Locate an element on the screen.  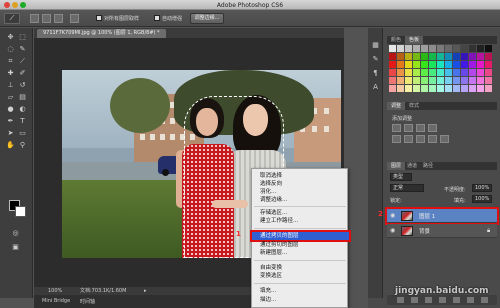
gradient-tool-icon: ▤ is located at coordinates (22, 97).